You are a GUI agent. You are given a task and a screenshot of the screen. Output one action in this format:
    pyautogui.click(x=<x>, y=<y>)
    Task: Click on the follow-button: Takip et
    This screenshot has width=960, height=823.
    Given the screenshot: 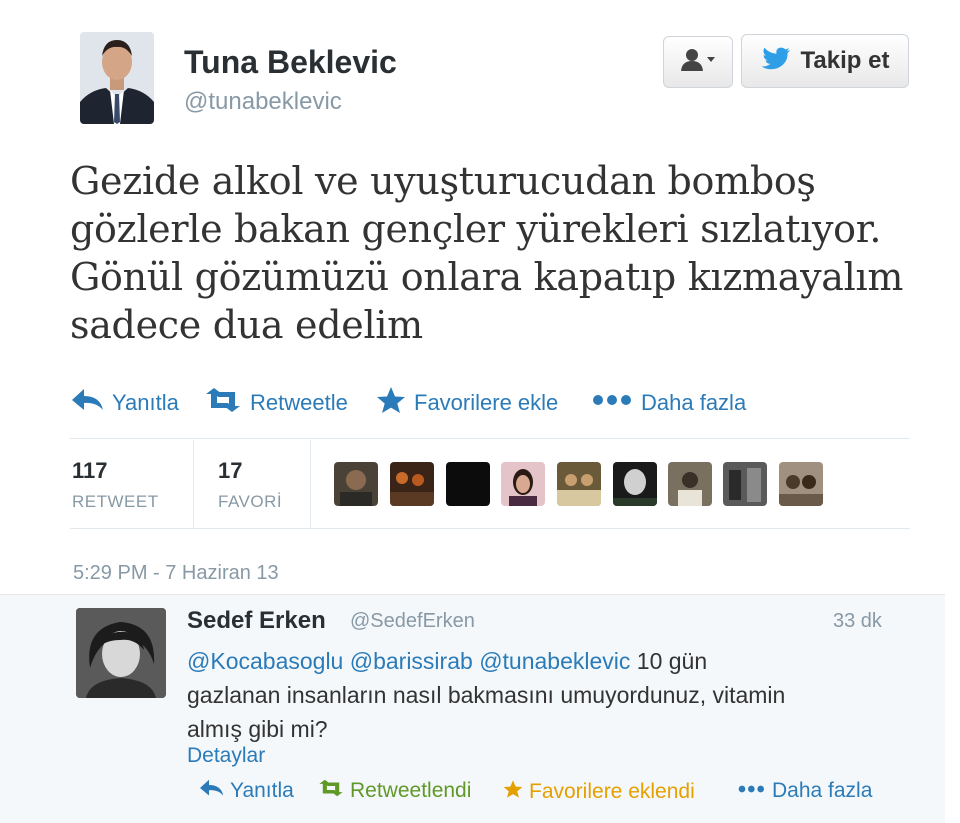 What is the action you would take?
    pyautogui.click(x=825, y=61)
    